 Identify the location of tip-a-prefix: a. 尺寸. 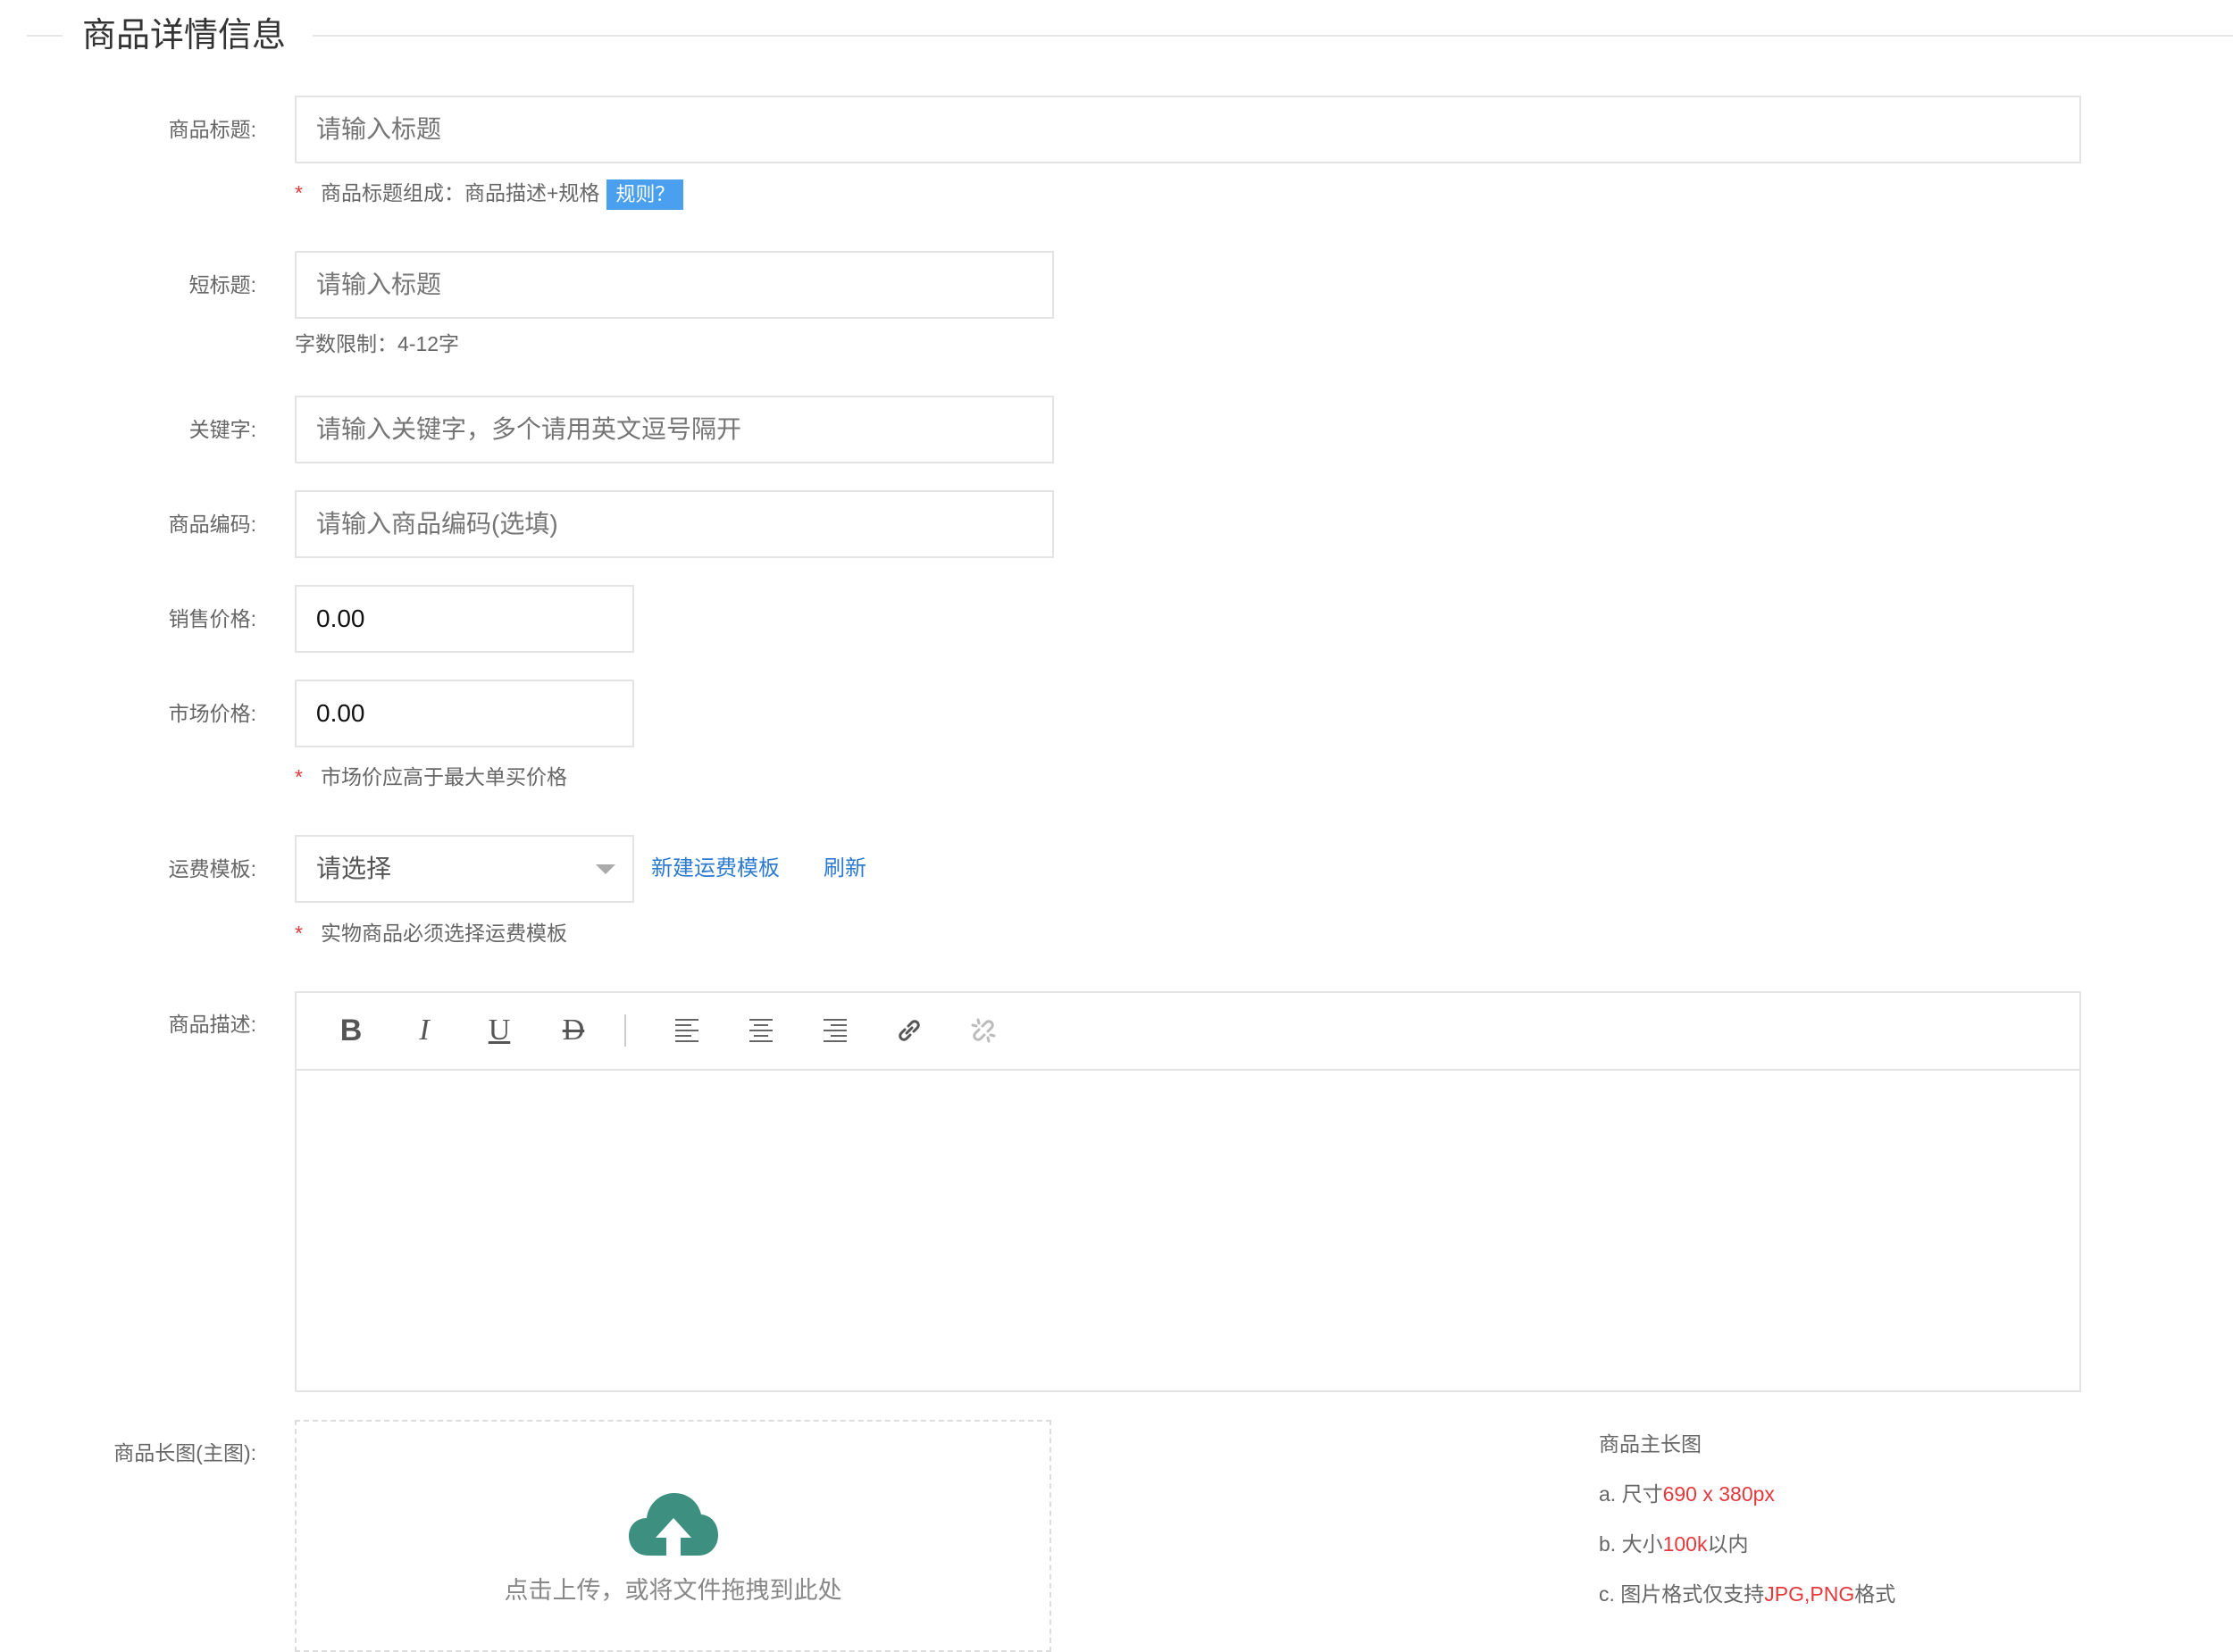
(1631, 1494).